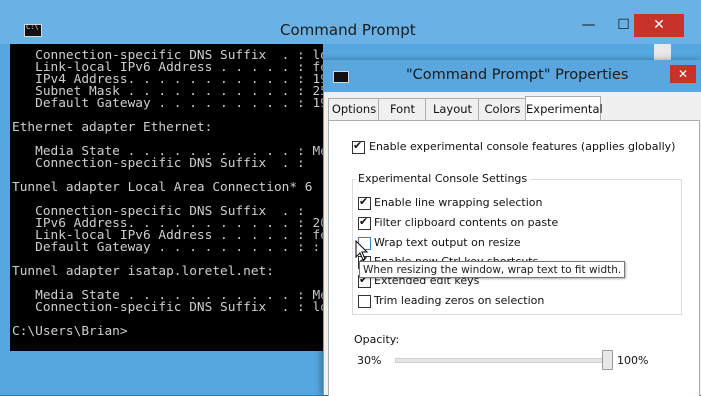 The height and width of the screenshot is (396, 701). What do you see at coordinates (364, 202) in the screenshot?
I see `line-wrapping-selection-checkbox` at bounding box center [364, 202].